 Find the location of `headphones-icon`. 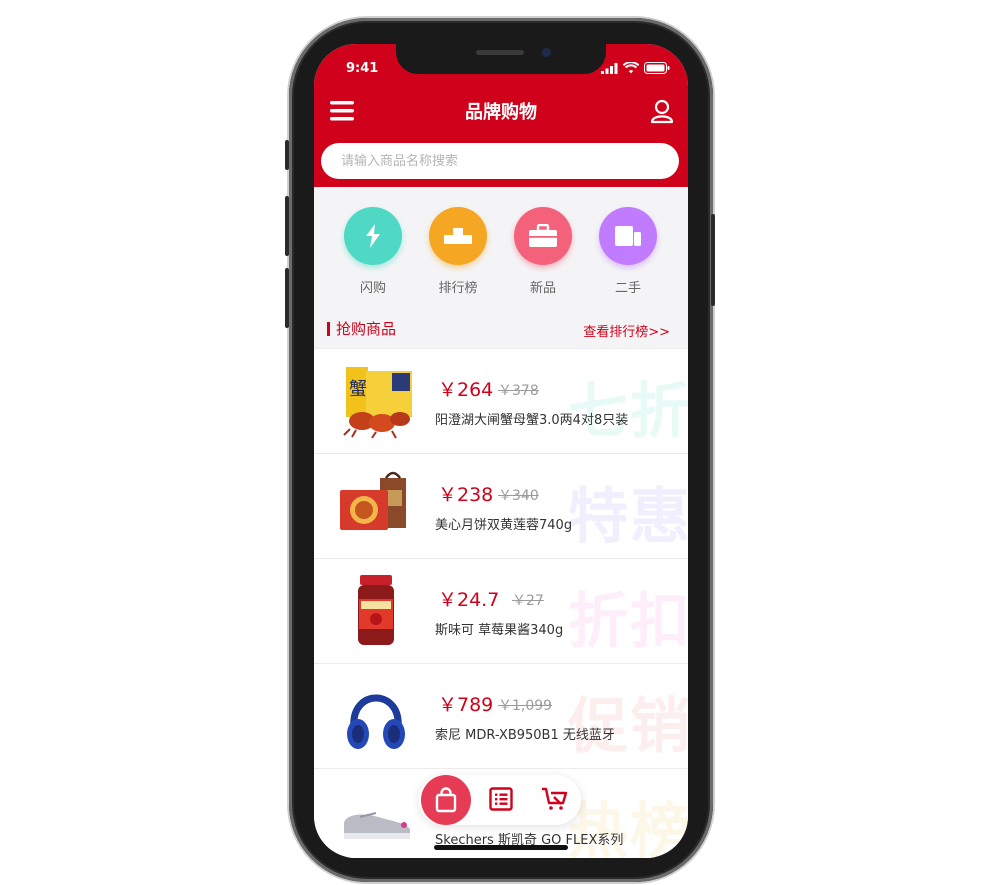

headphones-icon is located at coordinates (376, 721).